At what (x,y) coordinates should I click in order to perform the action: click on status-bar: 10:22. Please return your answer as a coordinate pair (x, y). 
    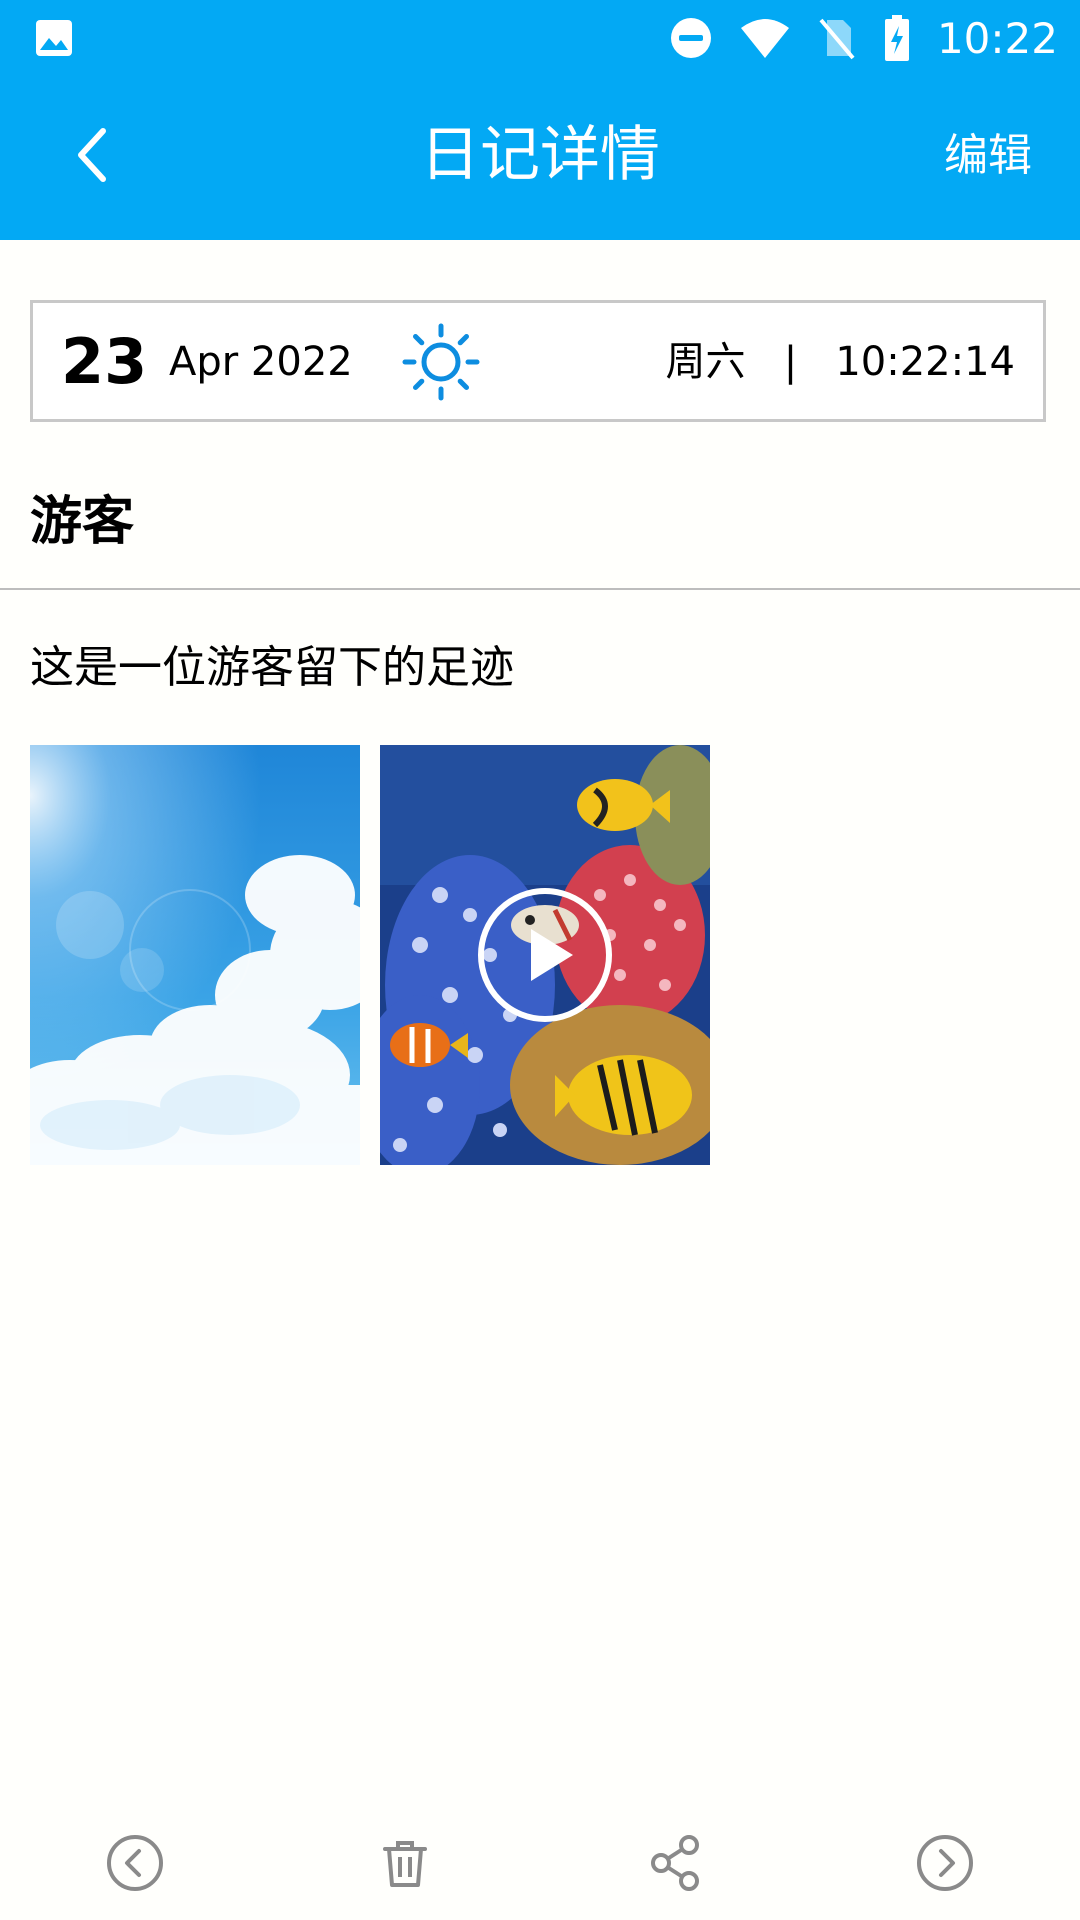
    Looking at the image, I should click on (540, 38).